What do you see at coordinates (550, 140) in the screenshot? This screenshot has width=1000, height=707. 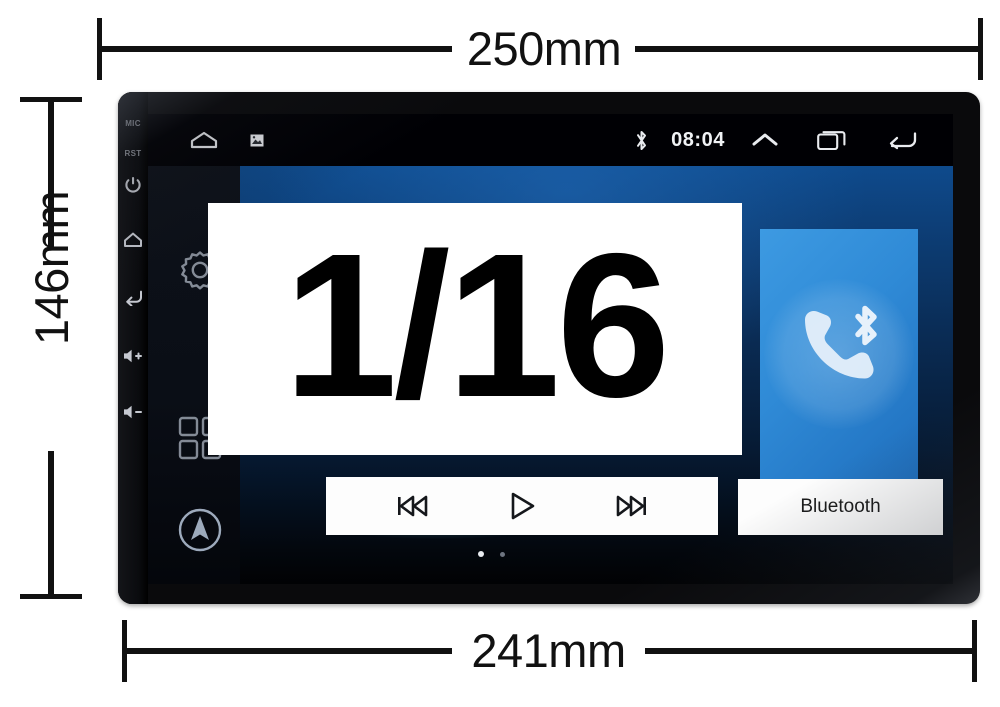 I see `android-status-bar: 08:04` at bounding box center [550, 140].